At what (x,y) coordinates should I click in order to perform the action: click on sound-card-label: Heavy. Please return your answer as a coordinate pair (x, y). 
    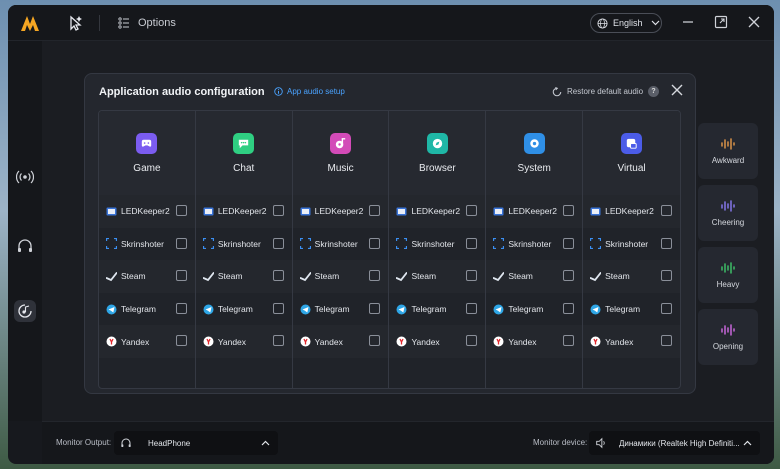
    Looking at the image, I should click on (728, 284).